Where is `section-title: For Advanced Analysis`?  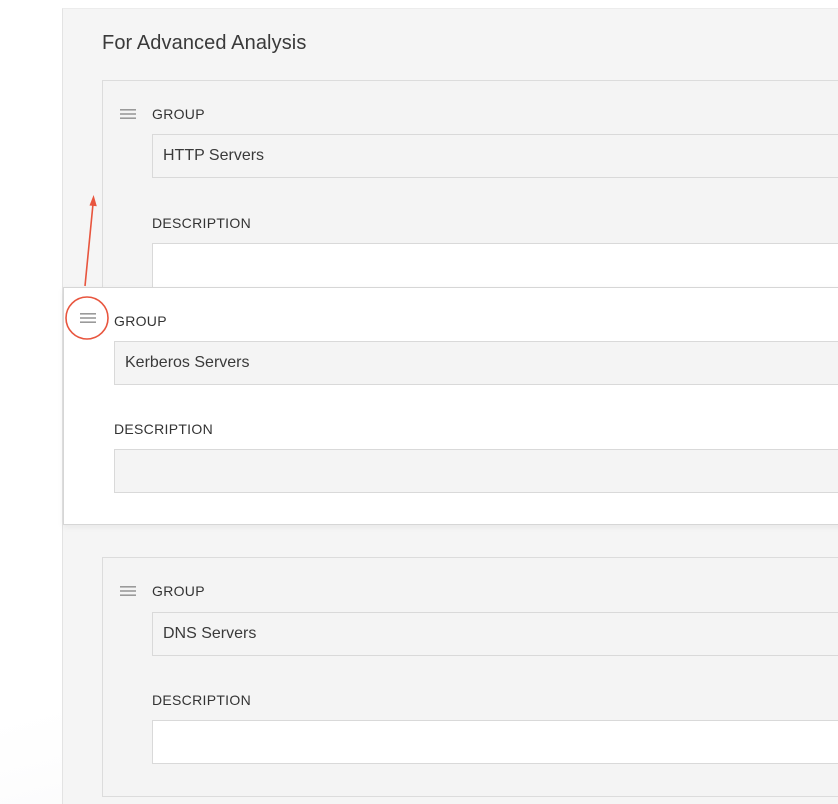 section-title: For Advanced Analysis is located at coordinates (204, 43).